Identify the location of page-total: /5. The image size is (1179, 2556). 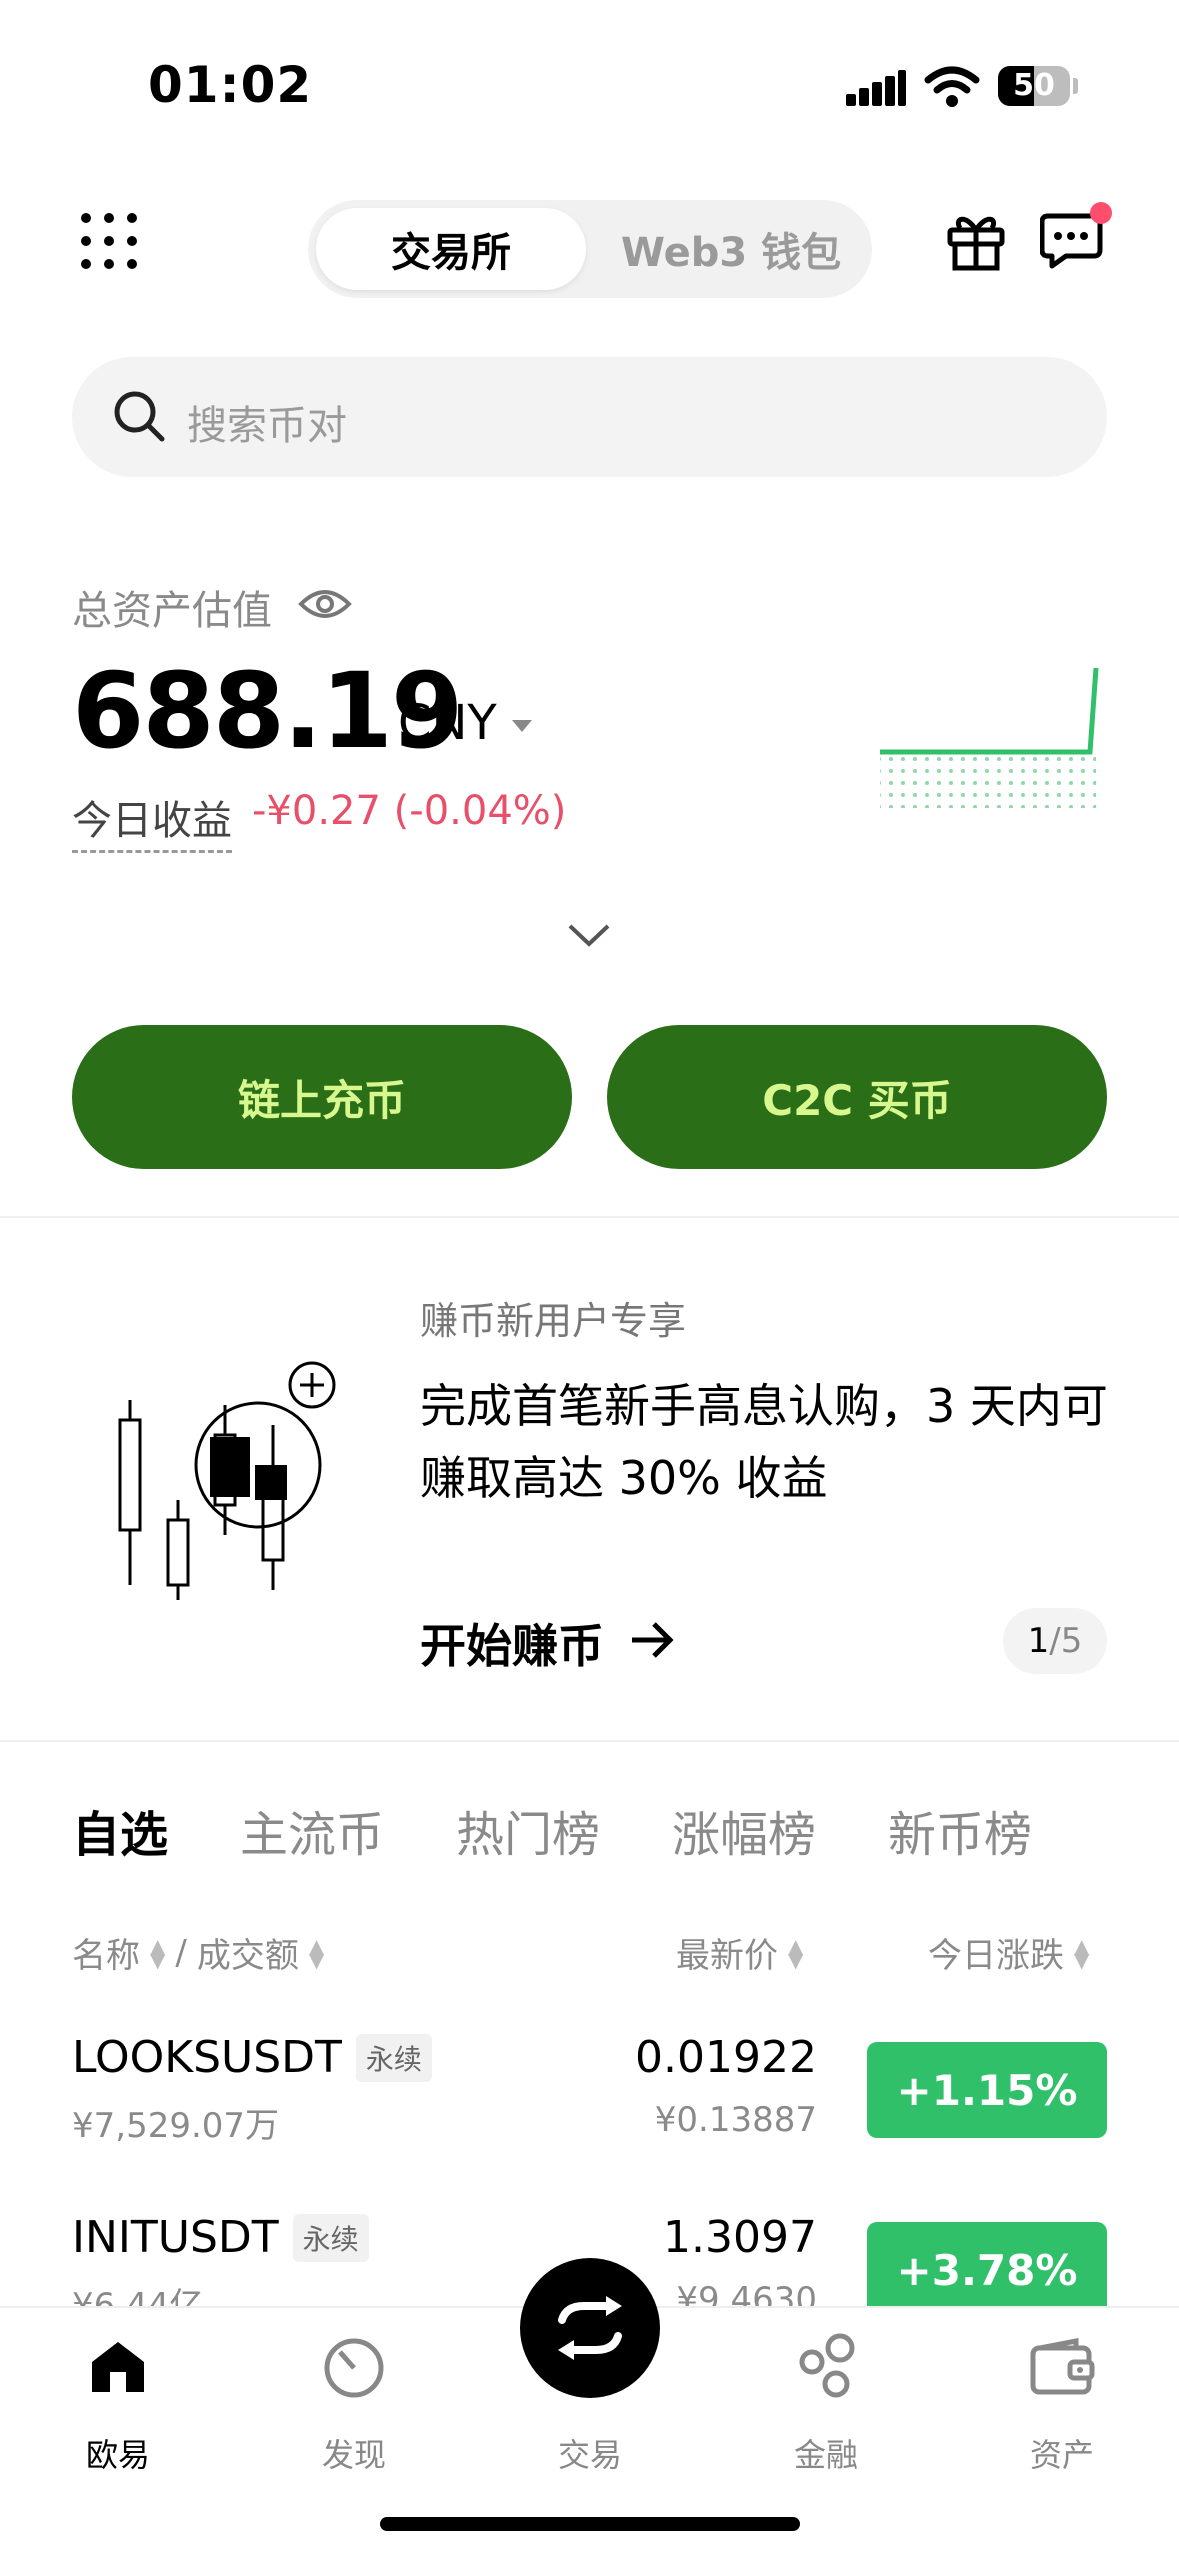
(1066, 1641).